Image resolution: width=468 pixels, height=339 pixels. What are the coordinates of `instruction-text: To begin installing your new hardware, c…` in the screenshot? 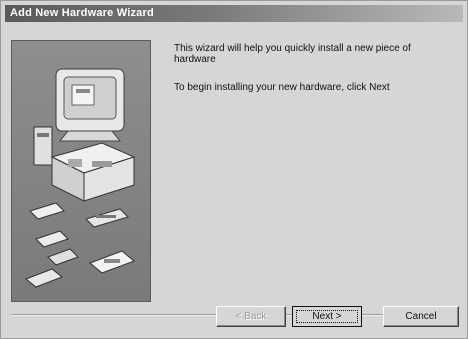 It's located at (282, 87).